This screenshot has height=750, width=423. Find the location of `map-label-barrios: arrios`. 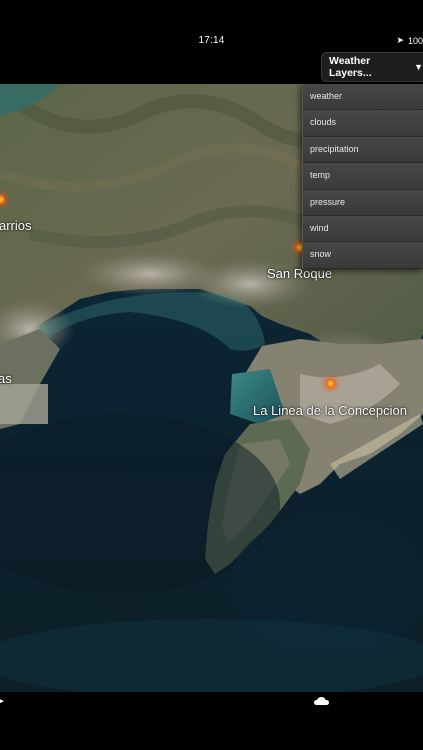

map-label-barrios: arrios is located at coordinates (16, 225).